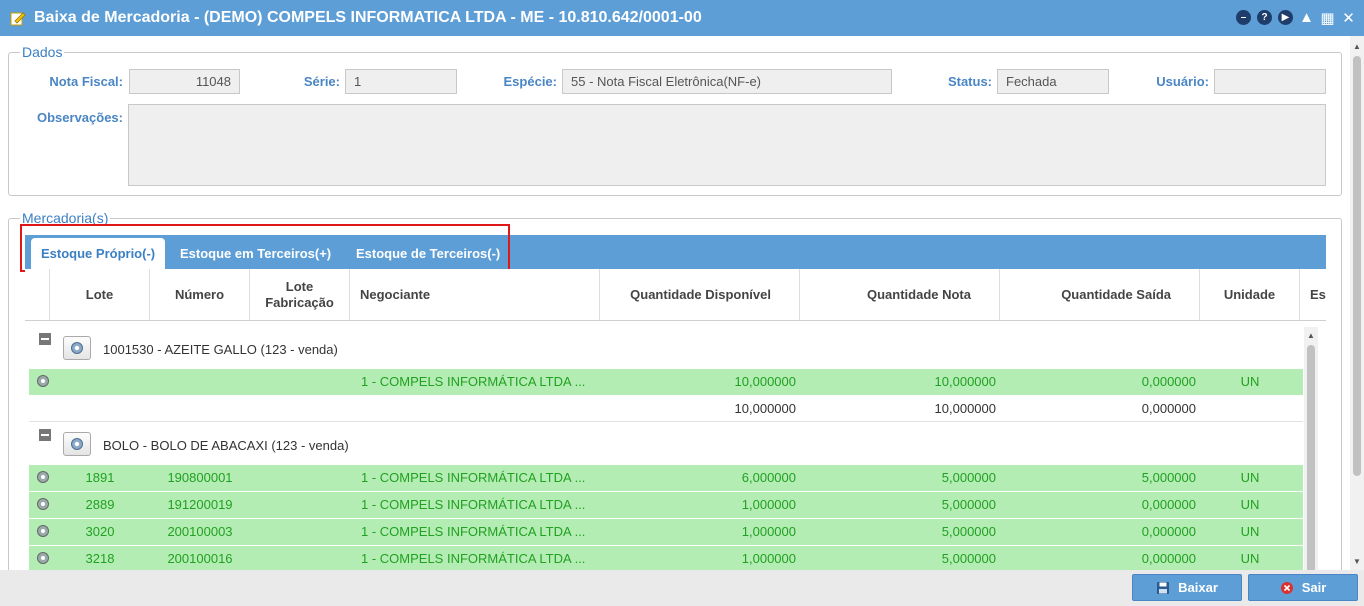  What do you see at coordinates (80, 117) in the screenshot?
I see `observacoes-label: Observações:` at bounding box center [80, 117].